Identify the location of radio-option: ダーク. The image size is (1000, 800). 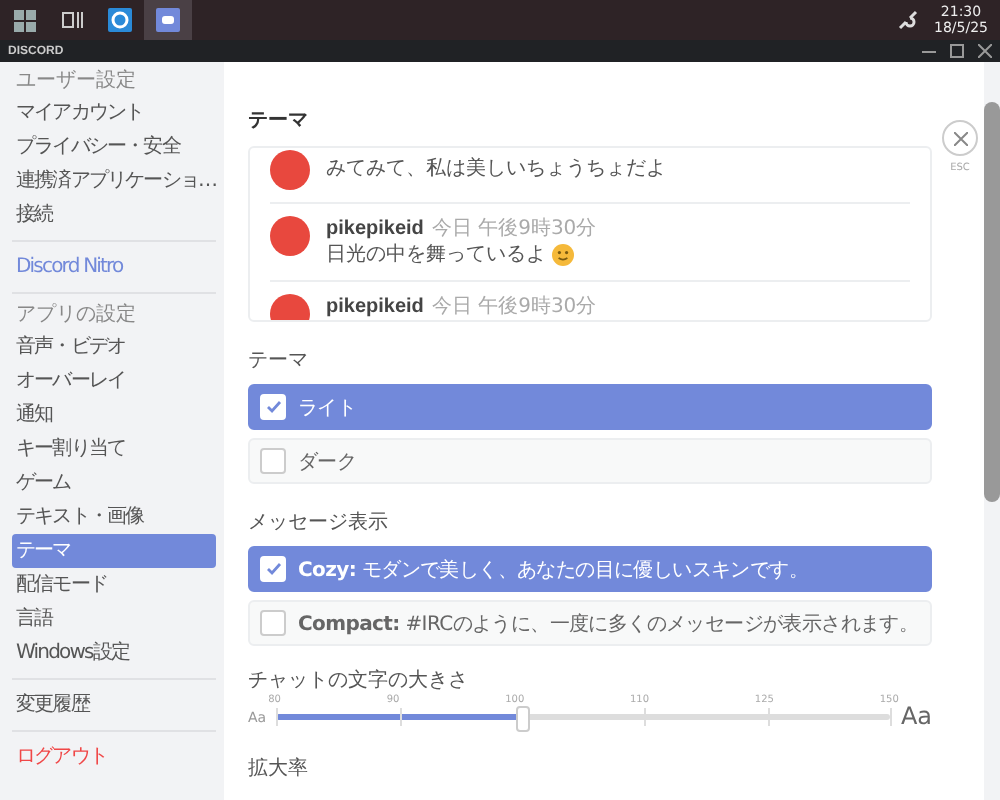
(590, 461).